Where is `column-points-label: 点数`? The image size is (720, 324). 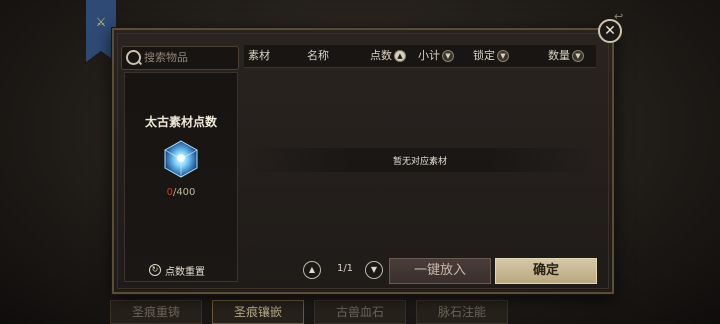
column-points-label: 点数 is located at coordinates (381, 55).